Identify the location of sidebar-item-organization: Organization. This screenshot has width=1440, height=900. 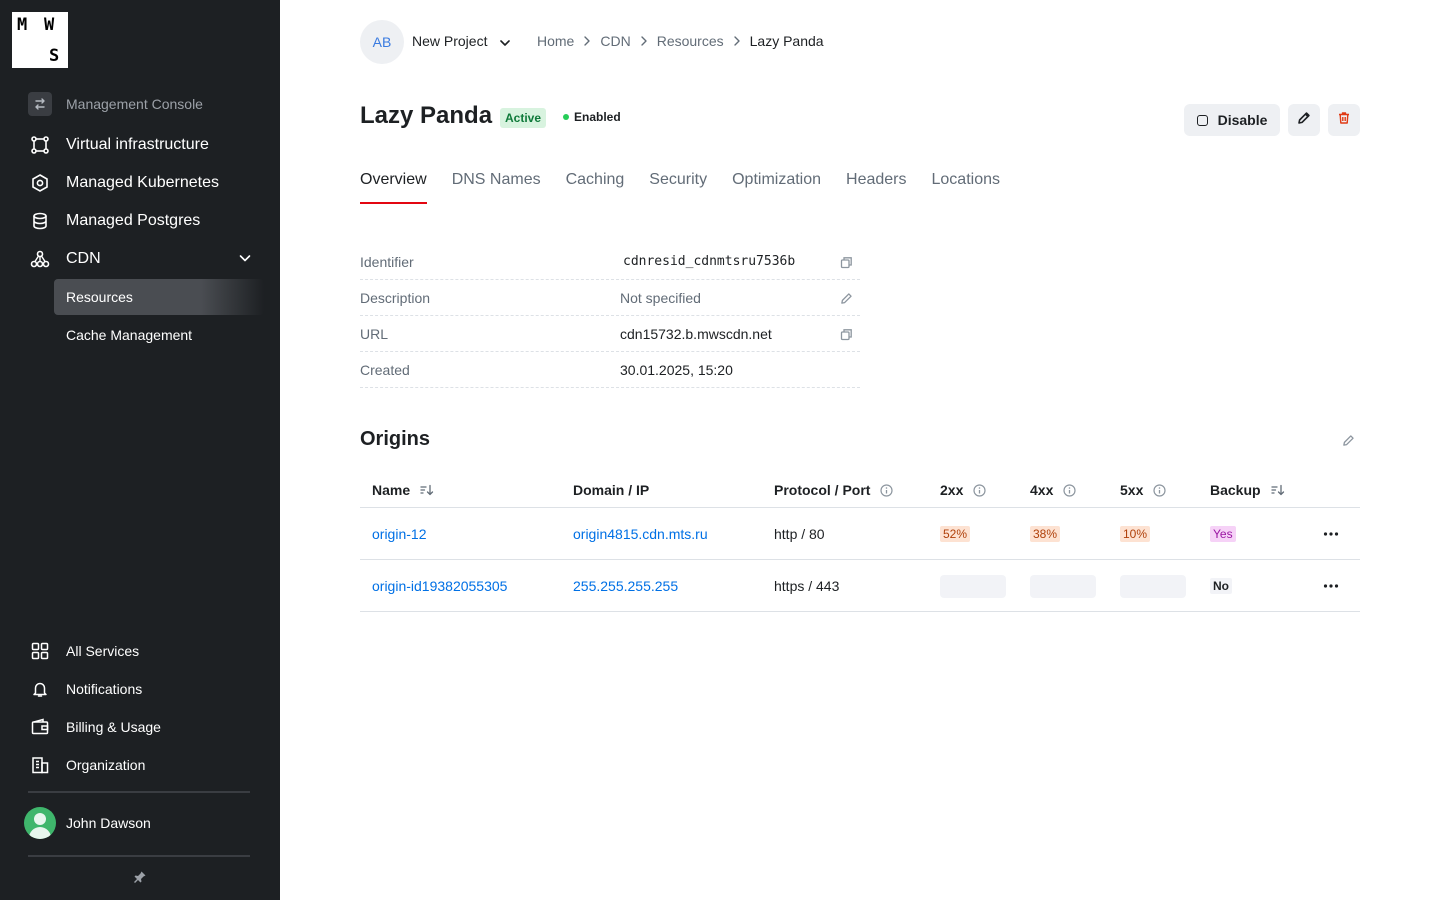
(140, 765).